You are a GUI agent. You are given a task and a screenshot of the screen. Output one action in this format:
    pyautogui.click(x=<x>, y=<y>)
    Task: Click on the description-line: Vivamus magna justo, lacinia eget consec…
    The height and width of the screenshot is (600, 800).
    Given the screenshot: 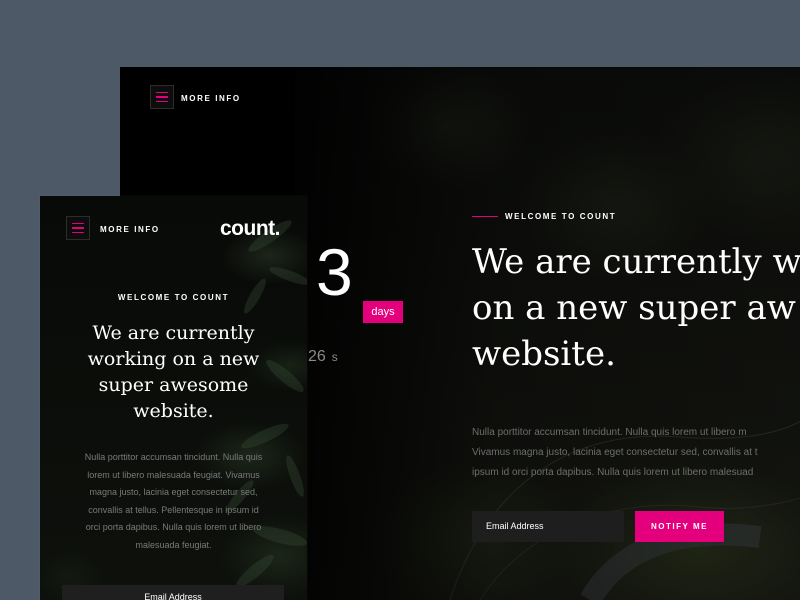 What is the action you would take?
    pyautogui.click(x=615, y=452)
    